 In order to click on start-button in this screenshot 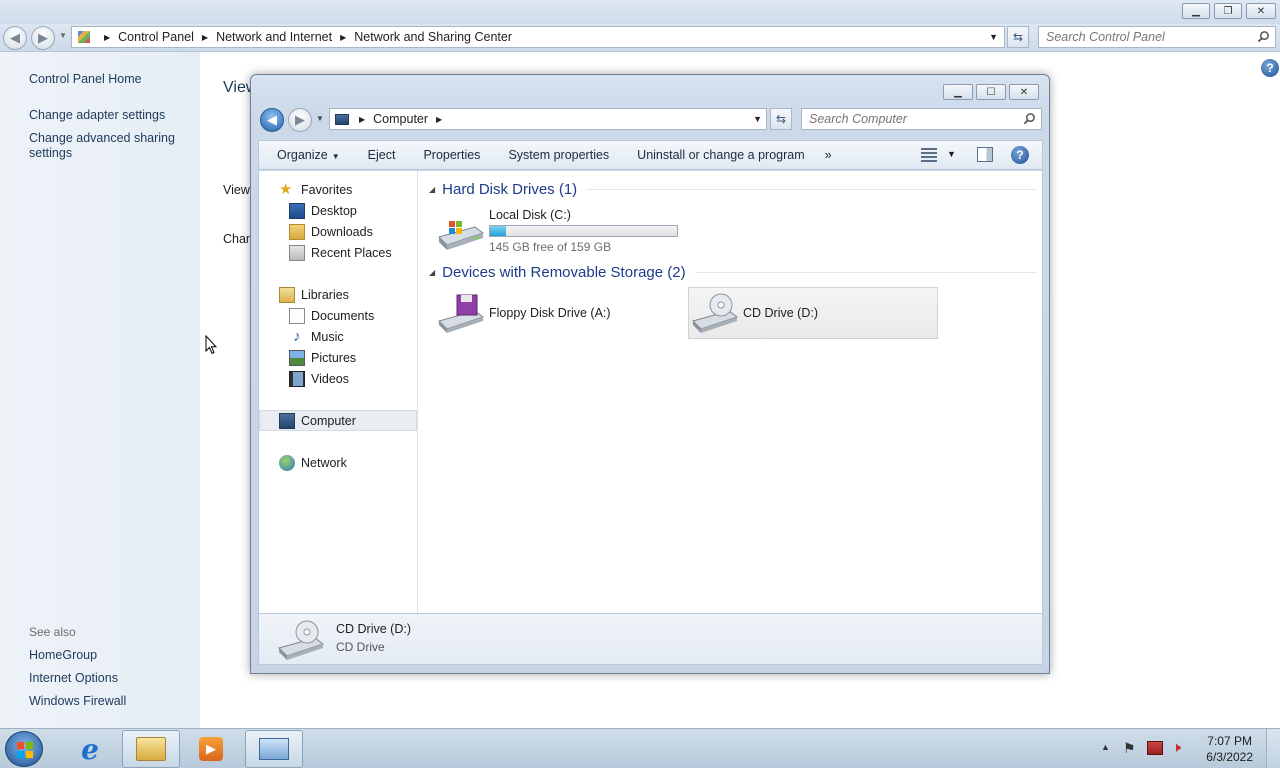, I will do `click(24, 749)`.